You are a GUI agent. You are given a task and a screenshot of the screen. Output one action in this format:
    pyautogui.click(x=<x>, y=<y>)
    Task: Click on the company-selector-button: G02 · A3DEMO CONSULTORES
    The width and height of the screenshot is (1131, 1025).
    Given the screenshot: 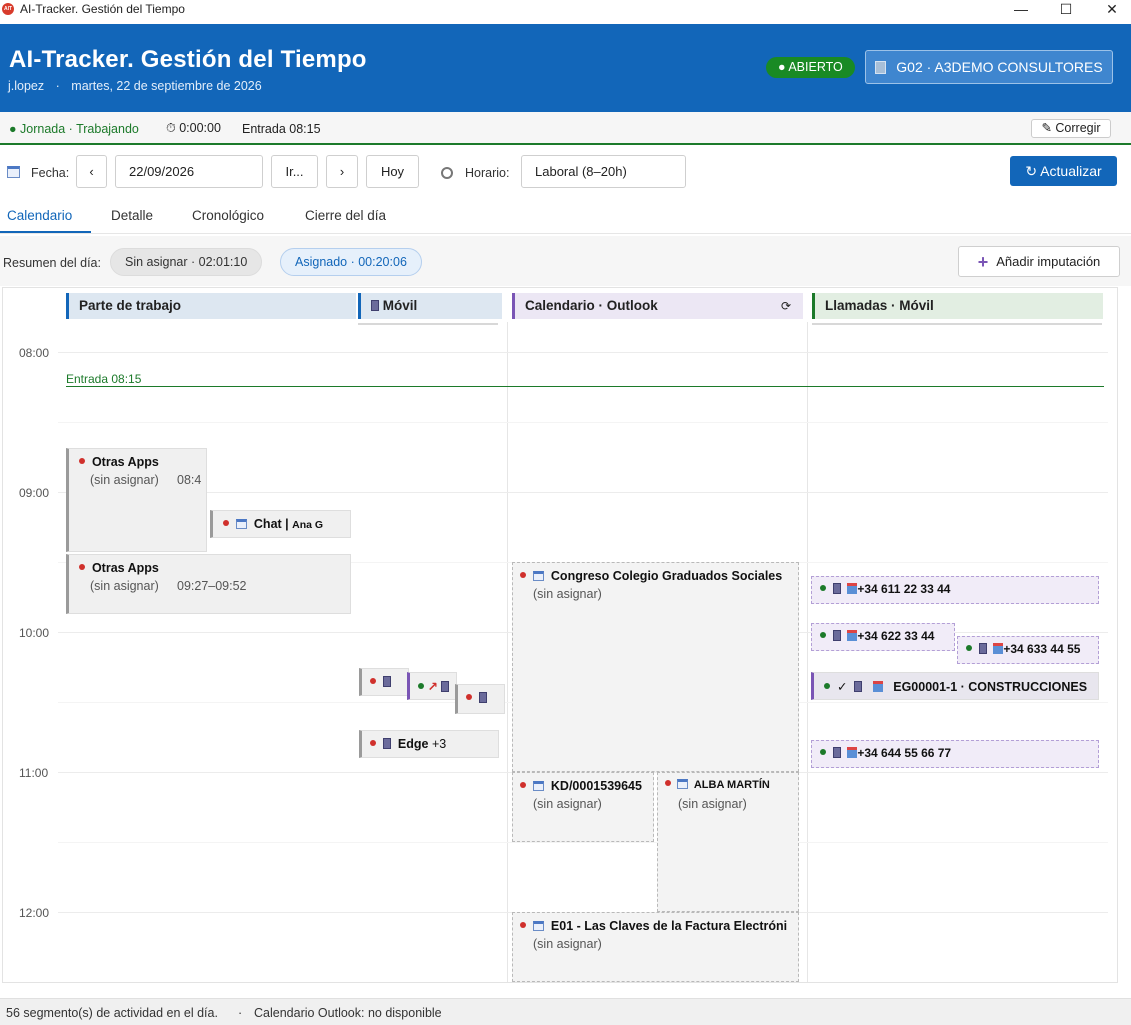 What is the action you would take?
    pyautogui.click(x=989, y=67)
    